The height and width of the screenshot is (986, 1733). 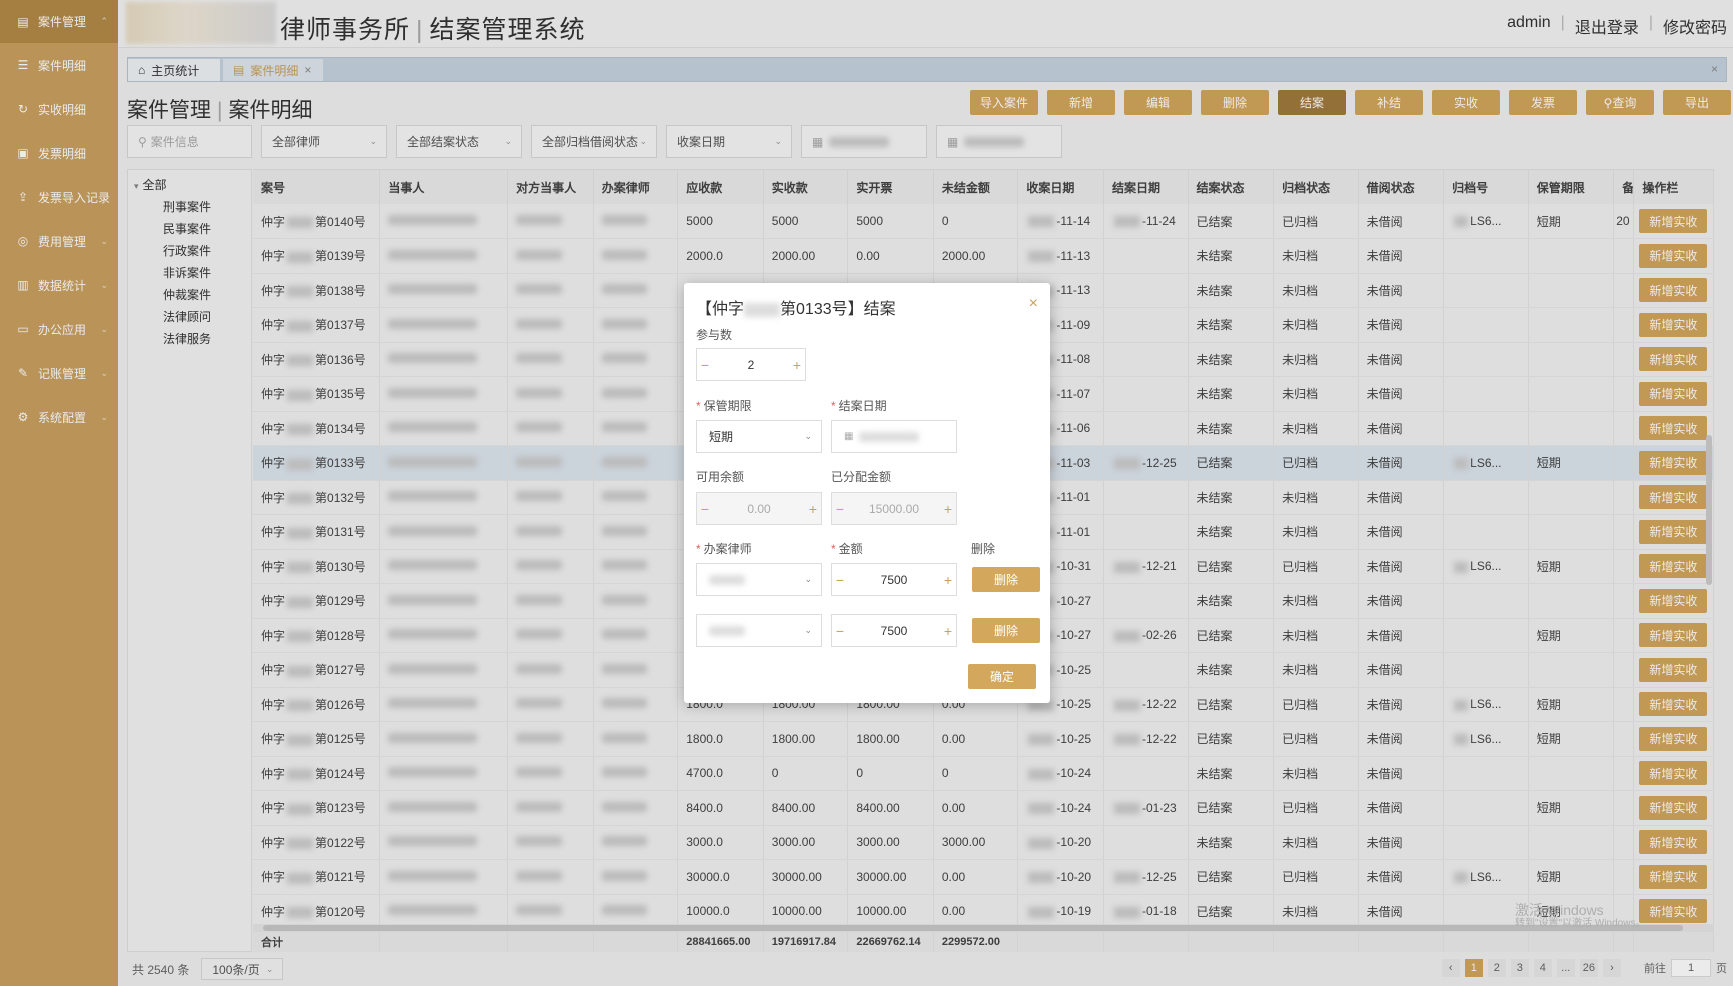 What do you see at coordinates (1033, 304) in the screenshot?
I see `close-icon: ×` at bounding box center [1033, 304].